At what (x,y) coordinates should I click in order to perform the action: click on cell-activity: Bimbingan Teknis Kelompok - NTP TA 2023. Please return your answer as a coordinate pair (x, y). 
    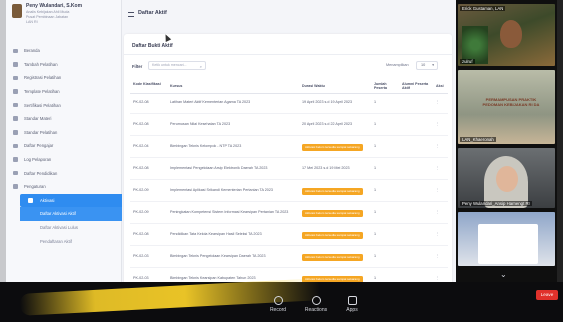
    Looking at the image, I should click on (234, 146).